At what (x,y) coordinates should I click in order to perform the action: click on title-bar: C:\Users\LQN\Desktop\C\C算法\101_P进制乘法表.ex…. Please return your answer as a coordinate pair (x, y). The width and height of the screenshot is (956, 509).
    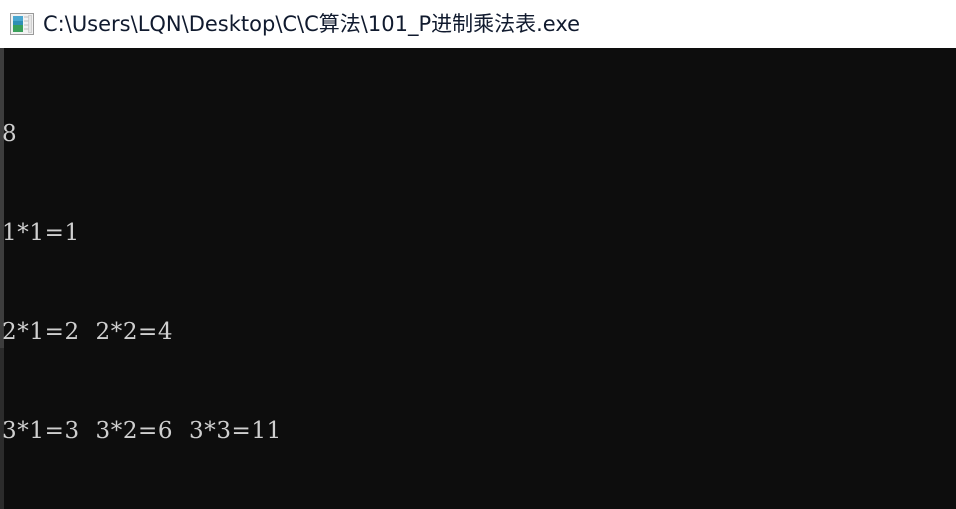
    Looking at the image, I should click on (478, 24).